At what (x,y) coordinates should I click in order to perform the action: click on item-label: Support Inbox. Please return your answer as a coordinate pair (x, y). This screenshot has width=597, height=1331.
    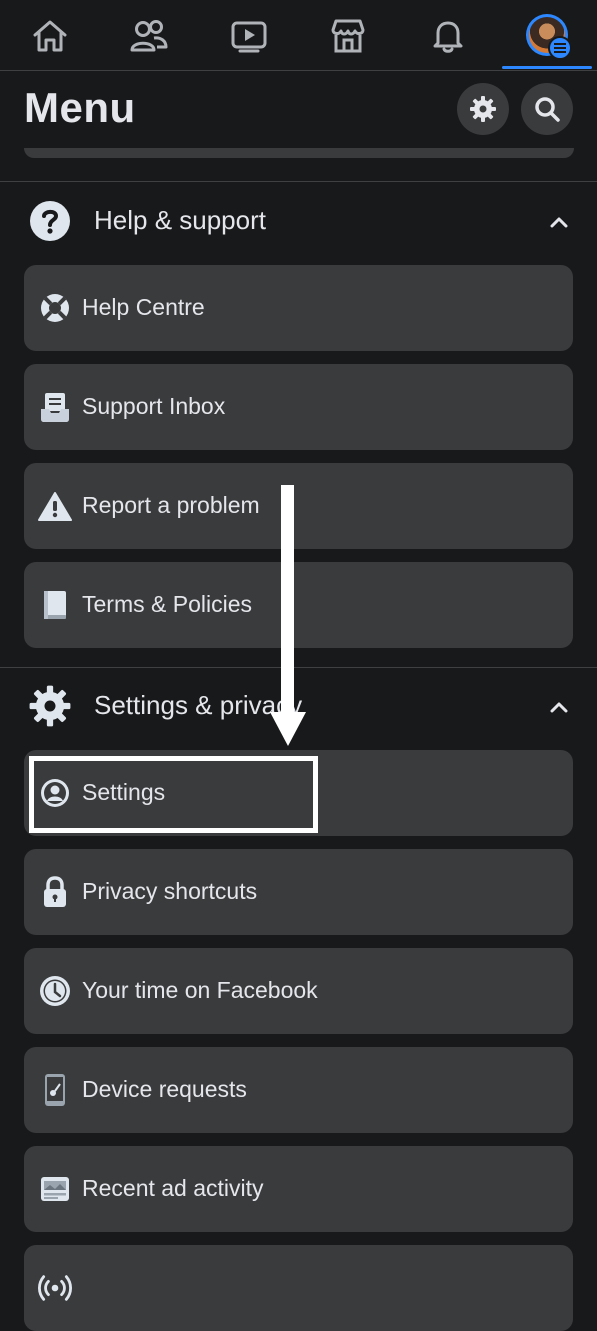
    Looking at the image, I should click on (154, 406).